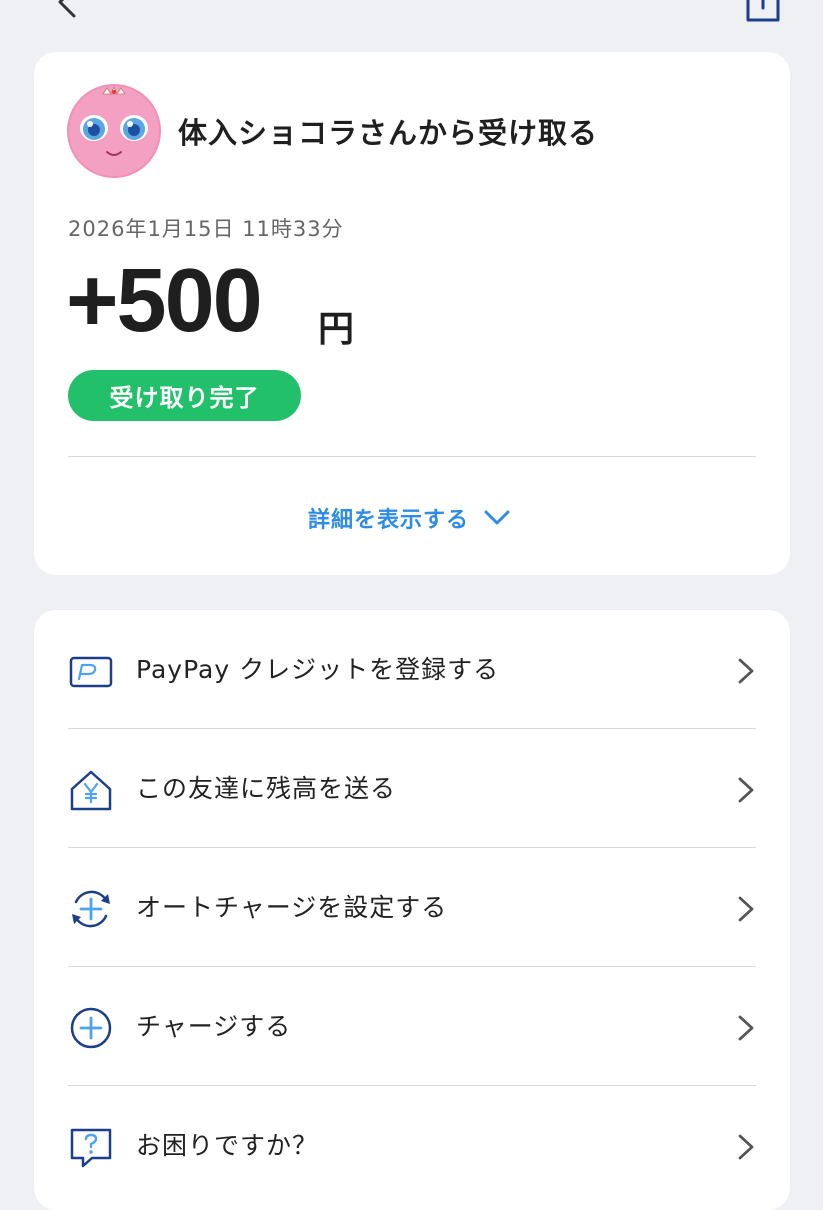  What do you see at coordinates (497, 517) in the screenshot?
I see `chevron-down-icon` at bounding box center [497, 517].